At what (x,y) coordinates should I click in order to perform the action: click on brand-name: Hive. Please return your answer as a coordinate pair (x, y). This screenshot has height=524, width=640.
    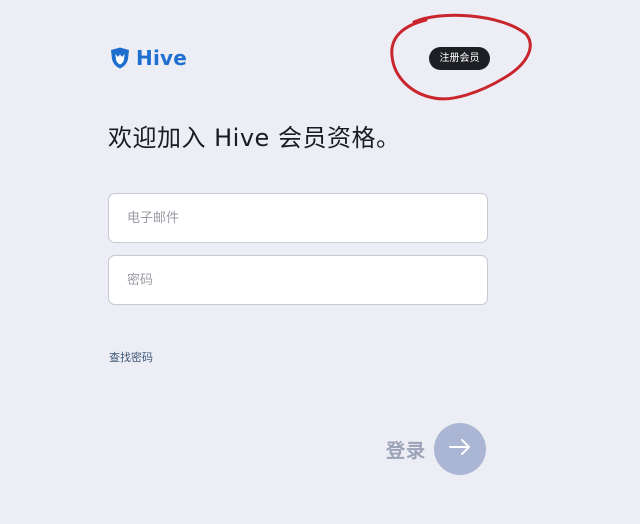
    Looking at the image, I should click on (161, 58).